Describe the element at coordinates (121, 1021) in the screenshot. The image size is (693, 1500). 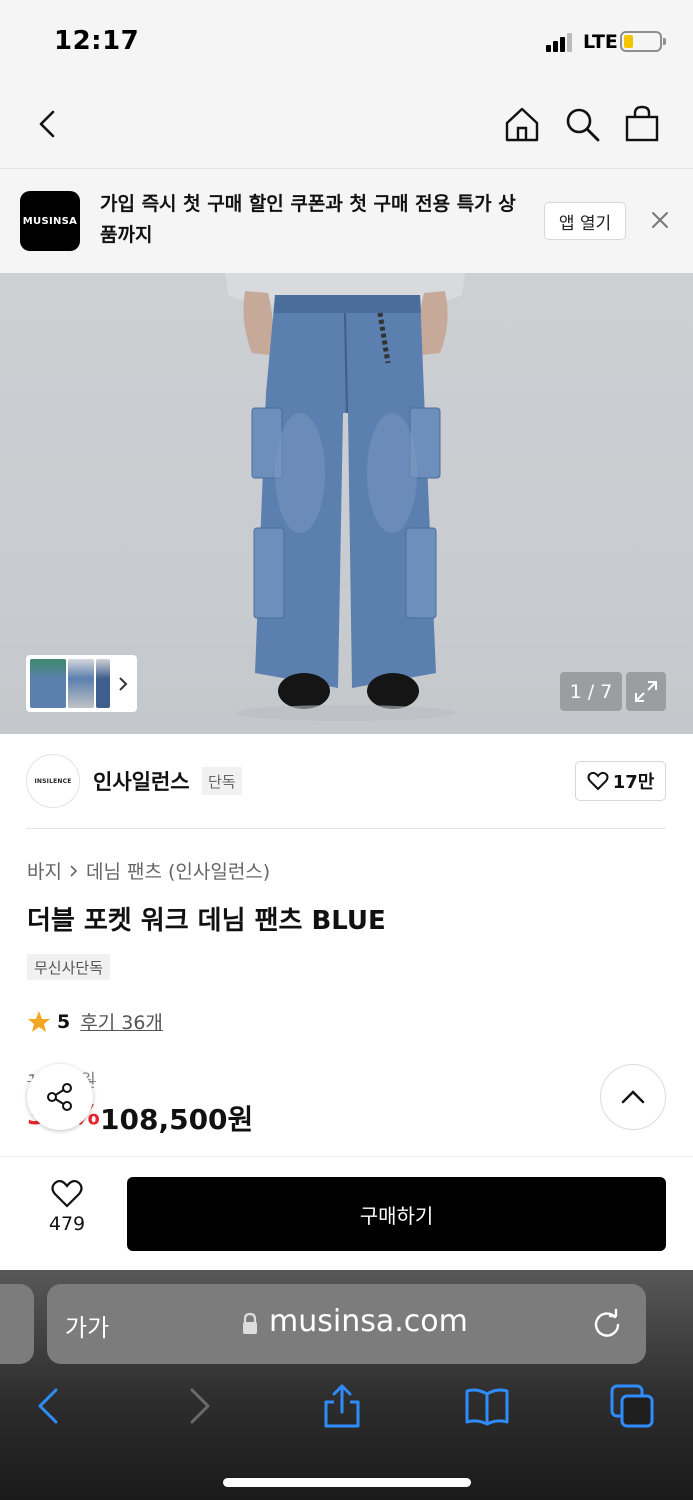
I see `reviews-link: 후기 36개` at that location.